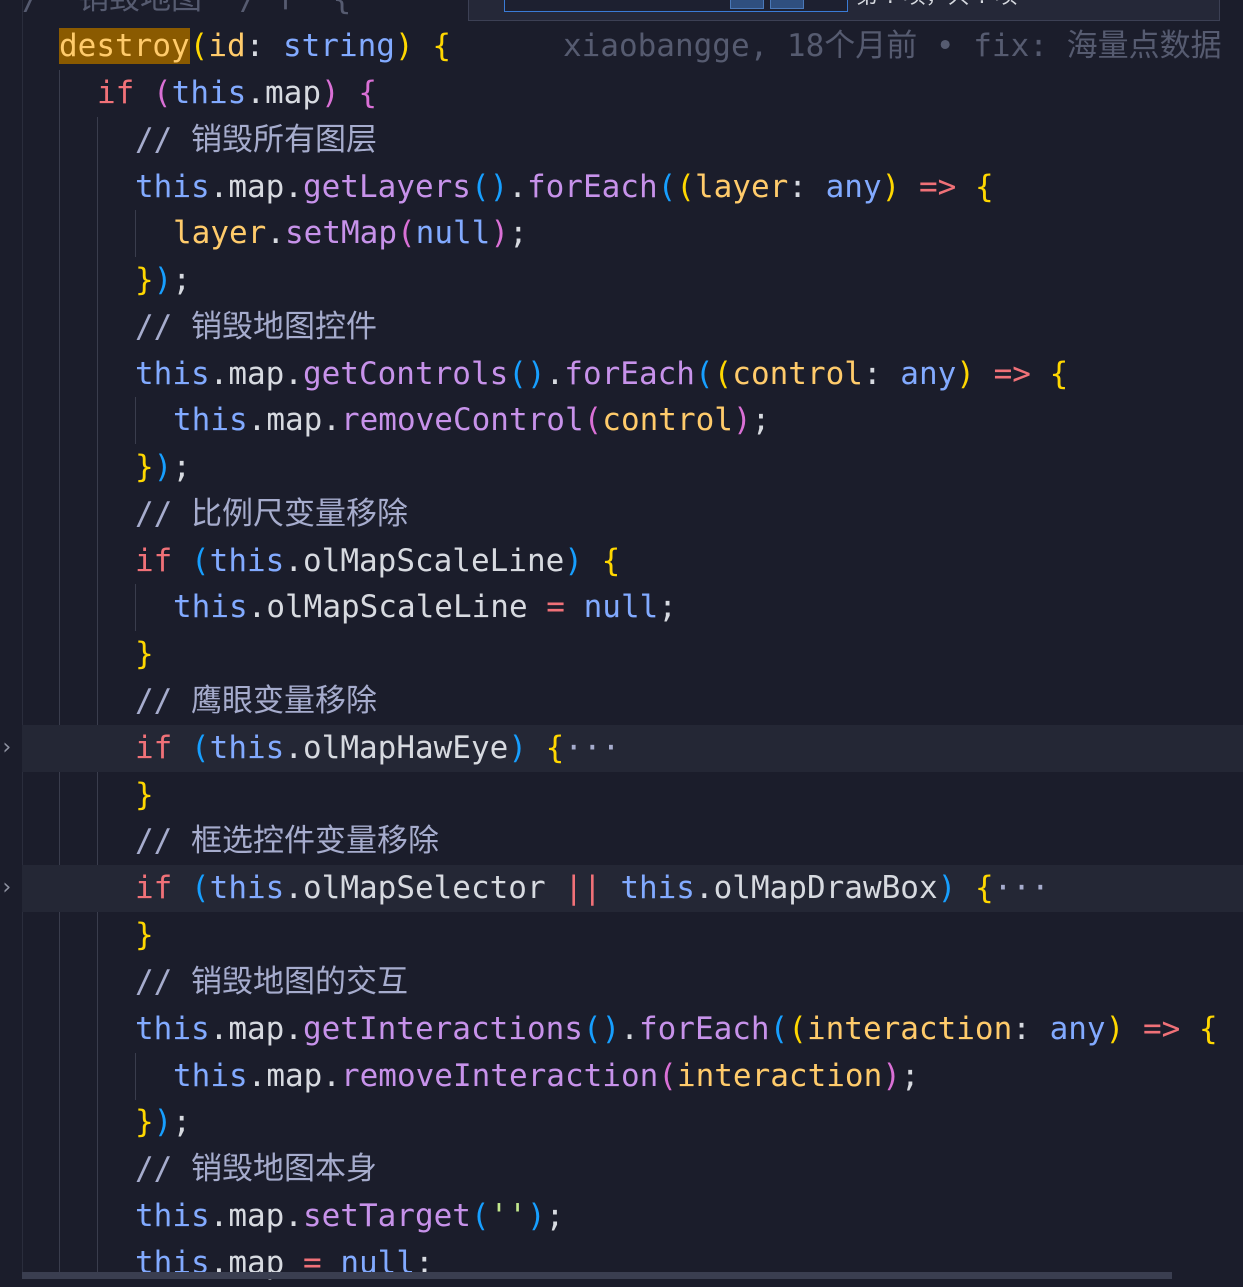 The image size is (1243, 1287). Describe the element at coordinates (597, 1275) in the screenshot. I see `horizontal-scrollbar` at that location.